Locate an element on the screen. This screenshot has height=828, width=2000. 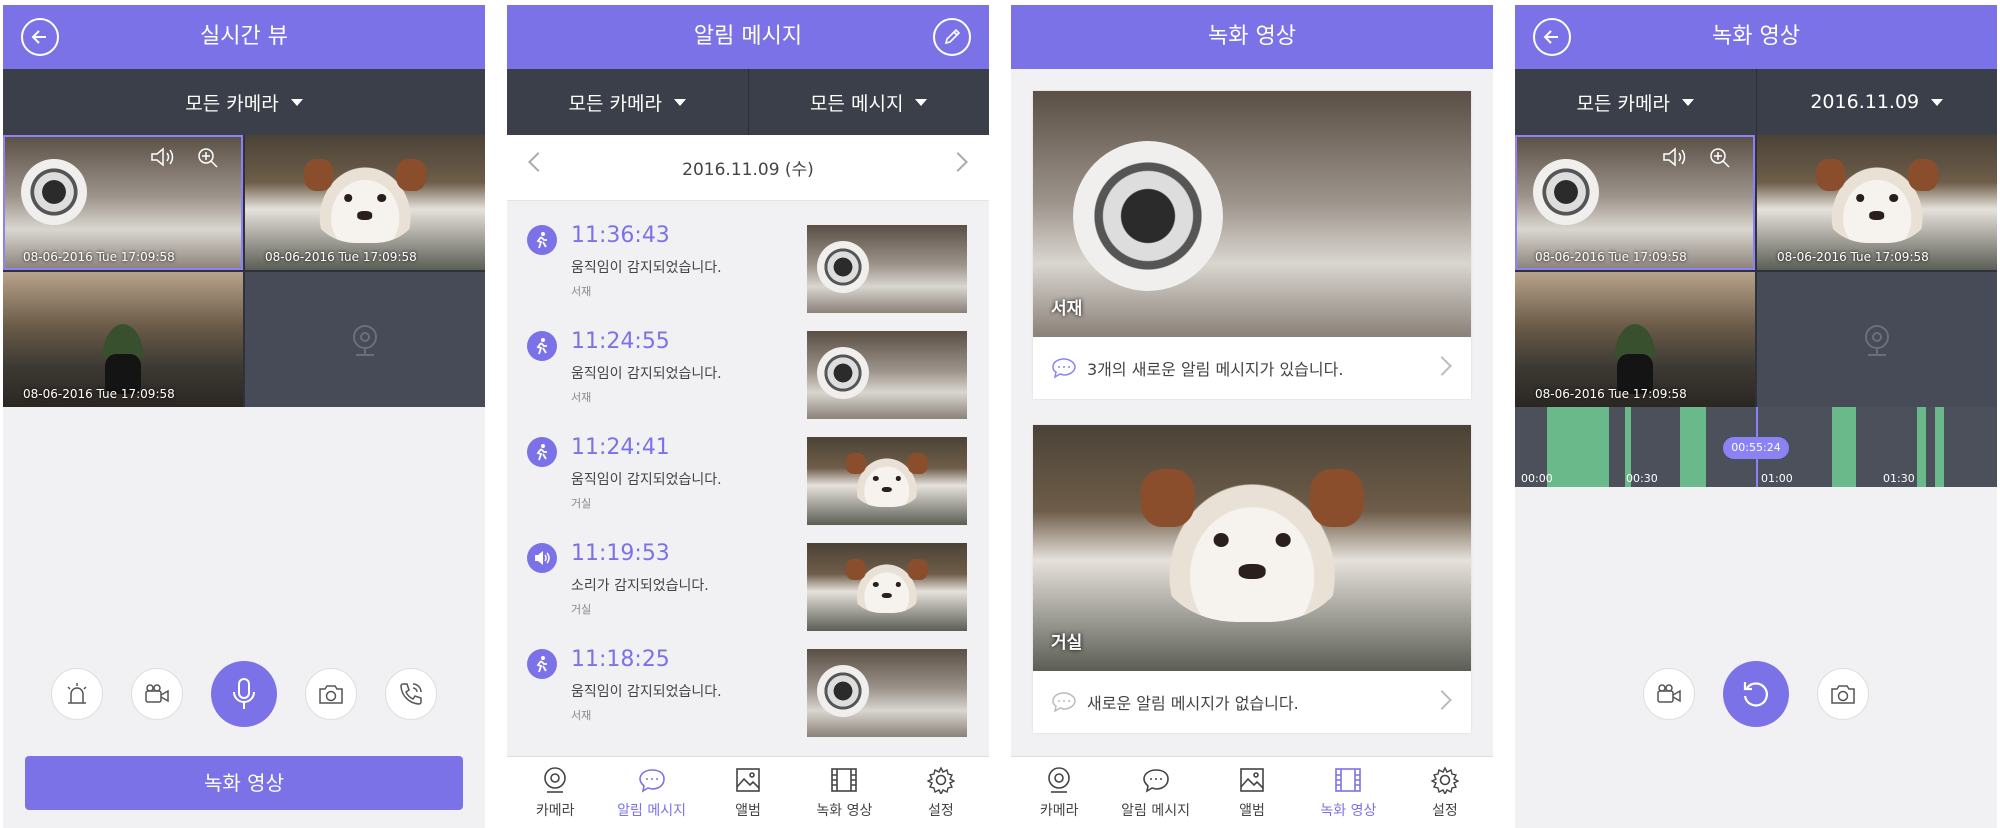
card-info-row: 3개의 새로운 알림 메시지가 있습니다. is located at coordinates (1252, 368).